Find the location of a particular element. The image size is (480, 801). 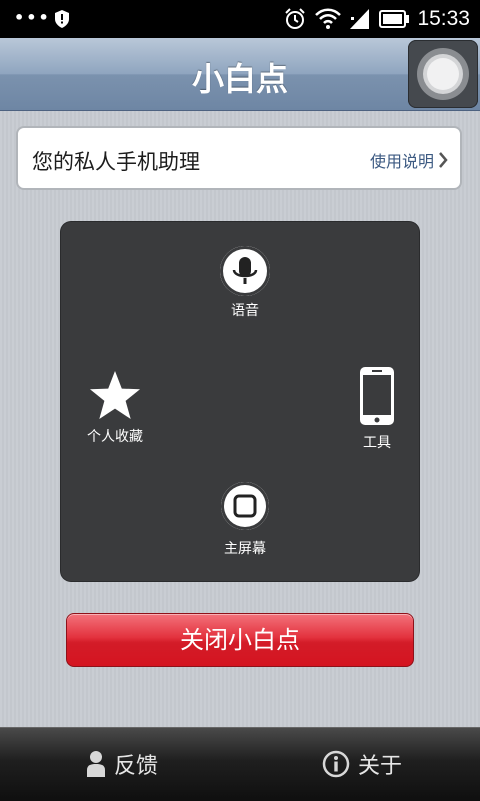

assistive-touch-icon-core is located at coordinates (443, 74).